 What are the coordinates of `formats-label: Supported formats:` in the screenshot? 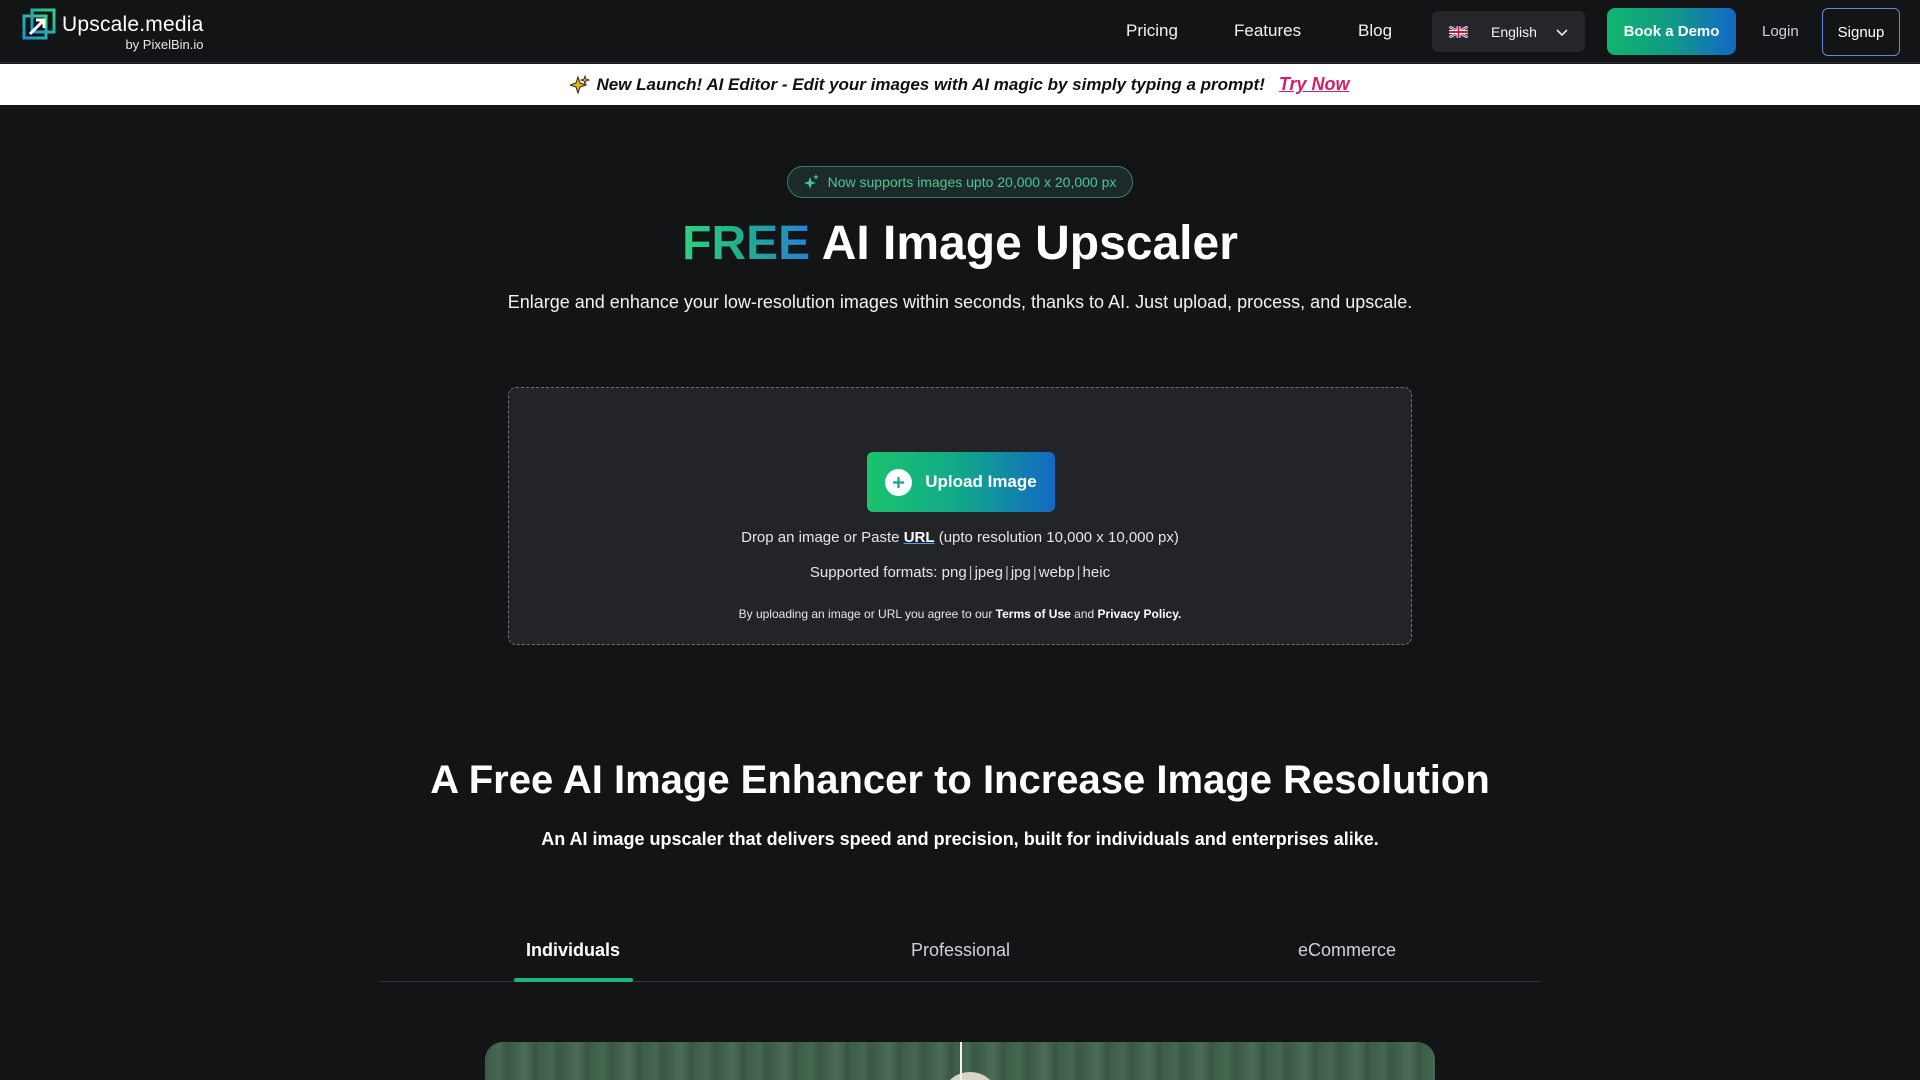 It's located at (875, 572).